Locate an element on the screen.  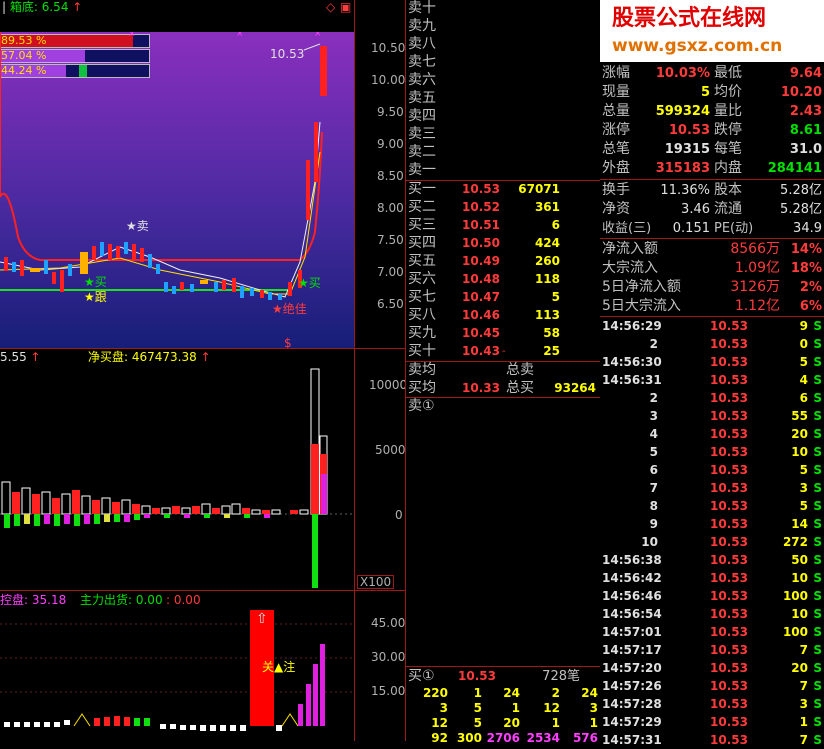
watermark-title: 股票公式在线网 is located at coordinates (689, 18).